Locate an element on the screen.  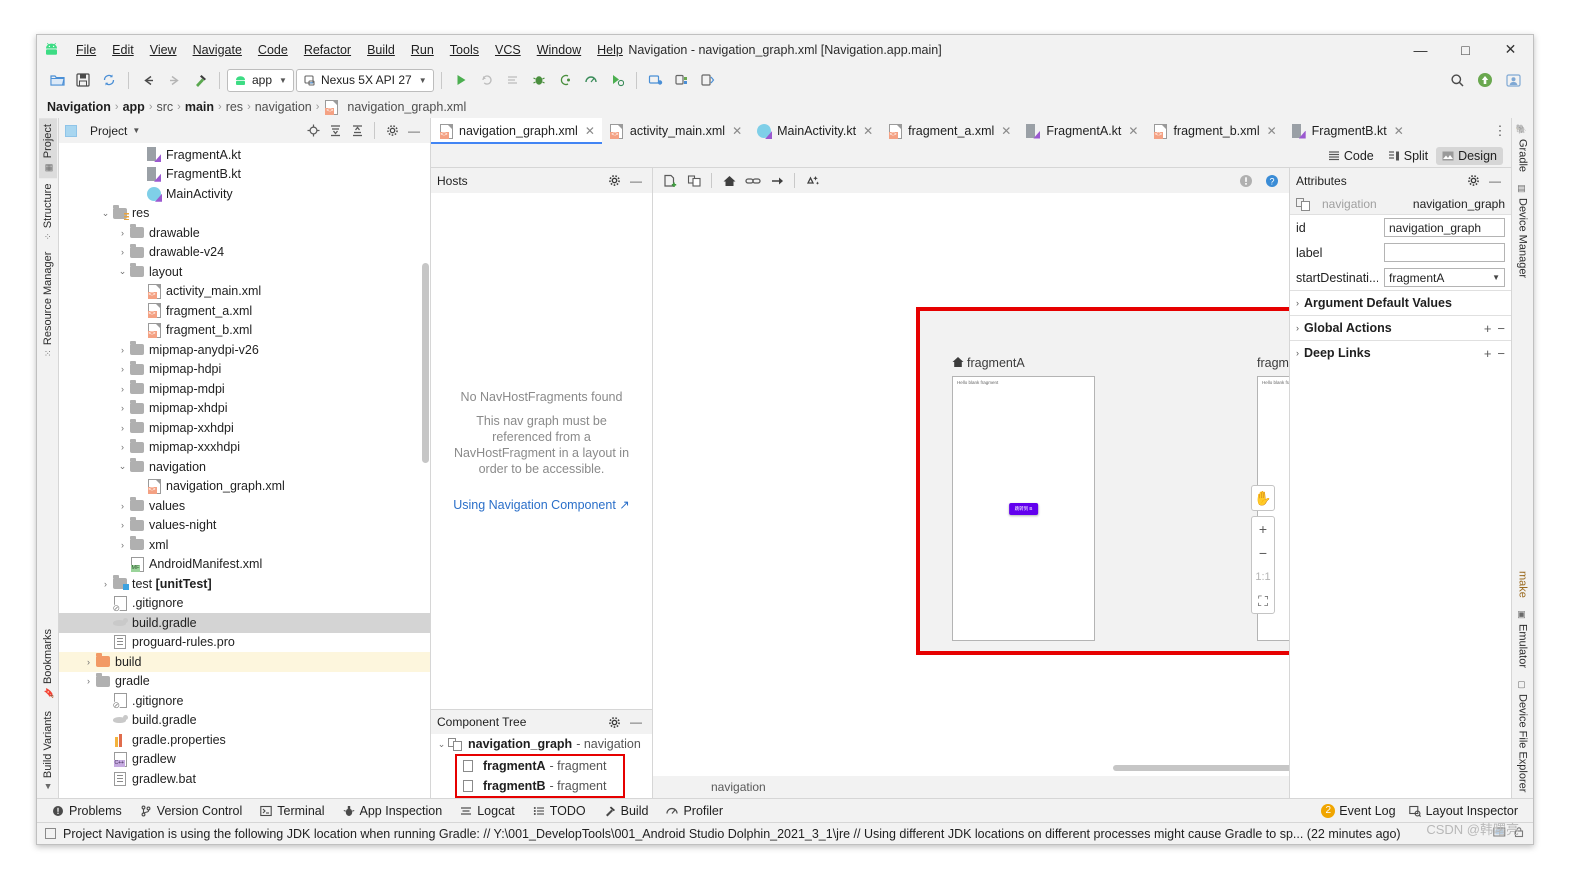
project-tree-row: › mipmap-mdpi is located at coordinates (244, 389).